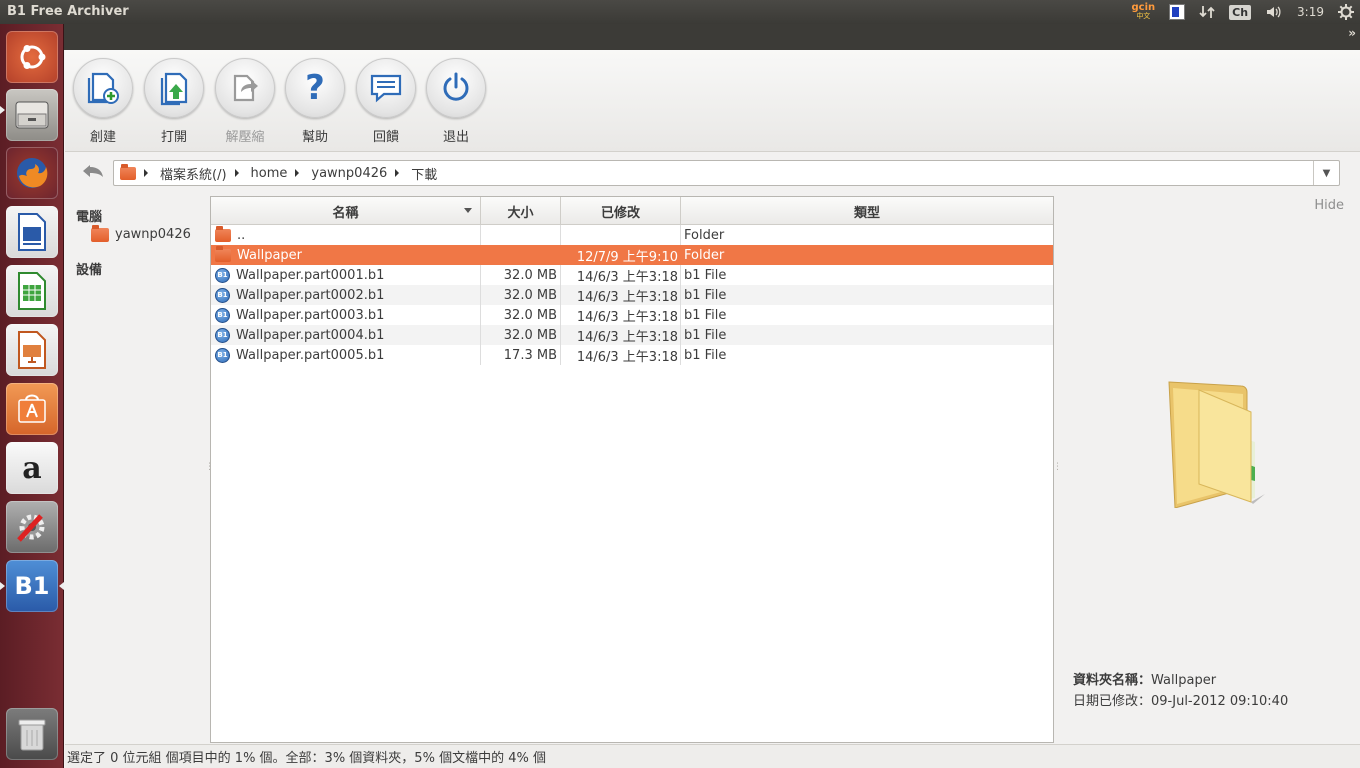 The height and width of the screenshot is (768, 1360). I want to click on devices-heading: 設備, so click(89, 270).